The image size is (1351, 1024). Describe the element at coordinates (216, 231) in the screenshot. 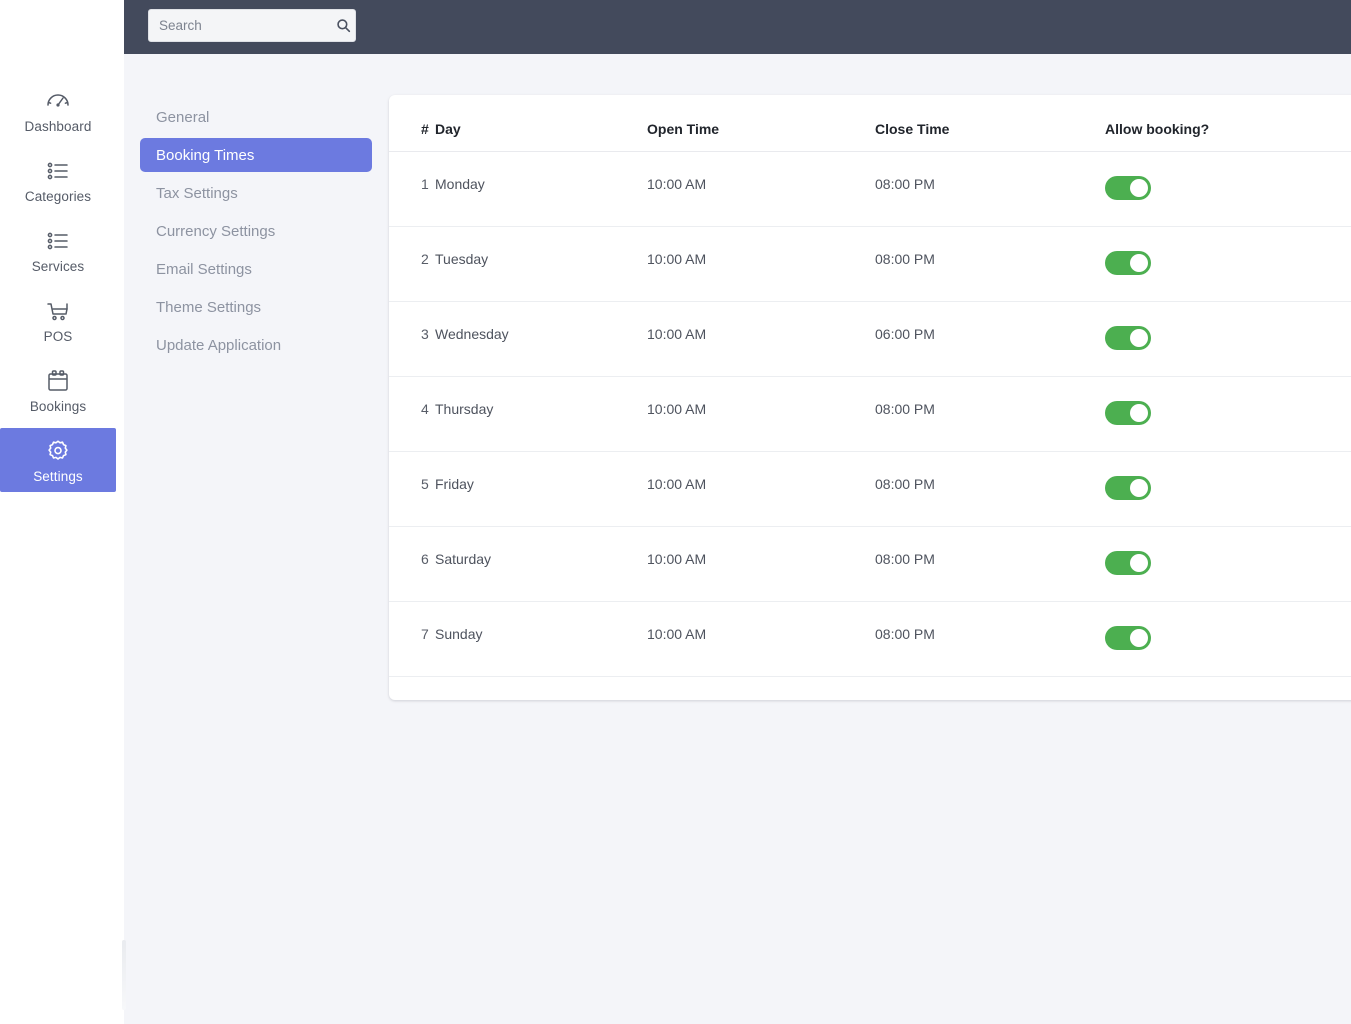

I see `settings-nav-label: Currency Settings` at that location.